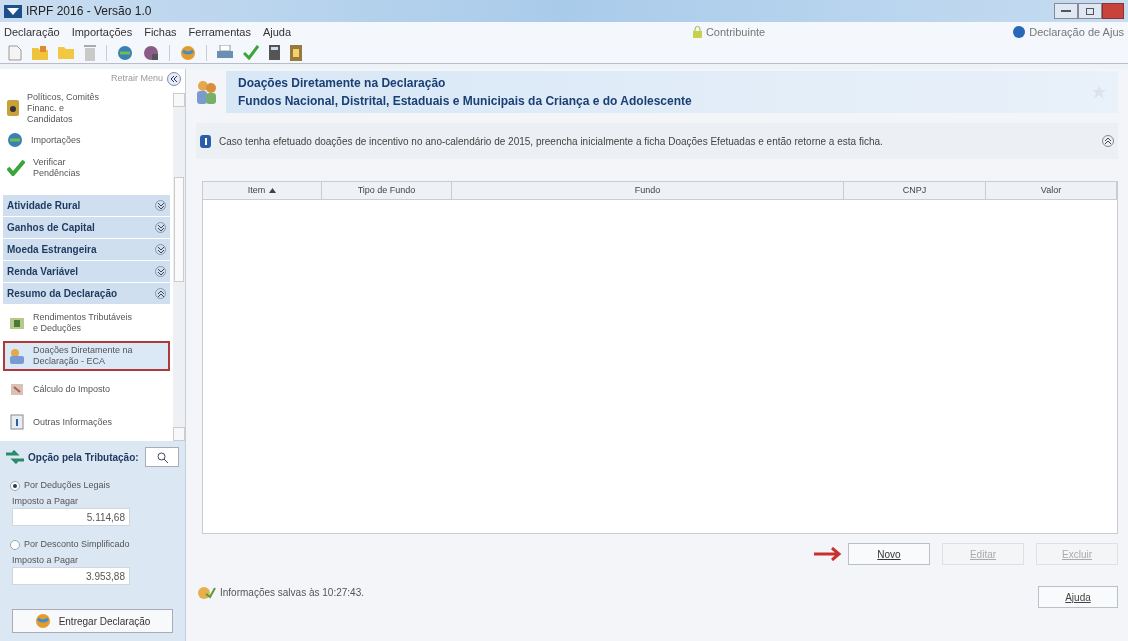  Describe the element at coordinates (86, 249) in the screenshot. I see `section-header: Moeda Estrangeira` at that location.